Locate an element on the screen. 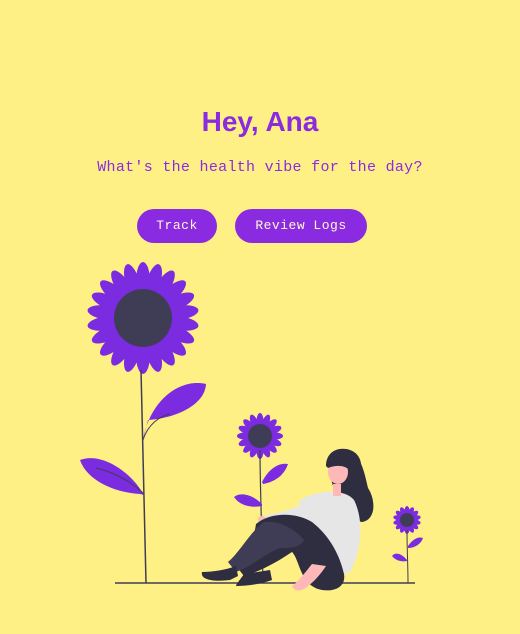  action-buttons: Track Review Logs is located at coordinates (260, 226).